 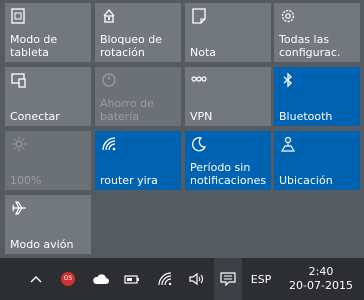 I want to click on tile-connect: Conectar, so click(x=48, y=96).